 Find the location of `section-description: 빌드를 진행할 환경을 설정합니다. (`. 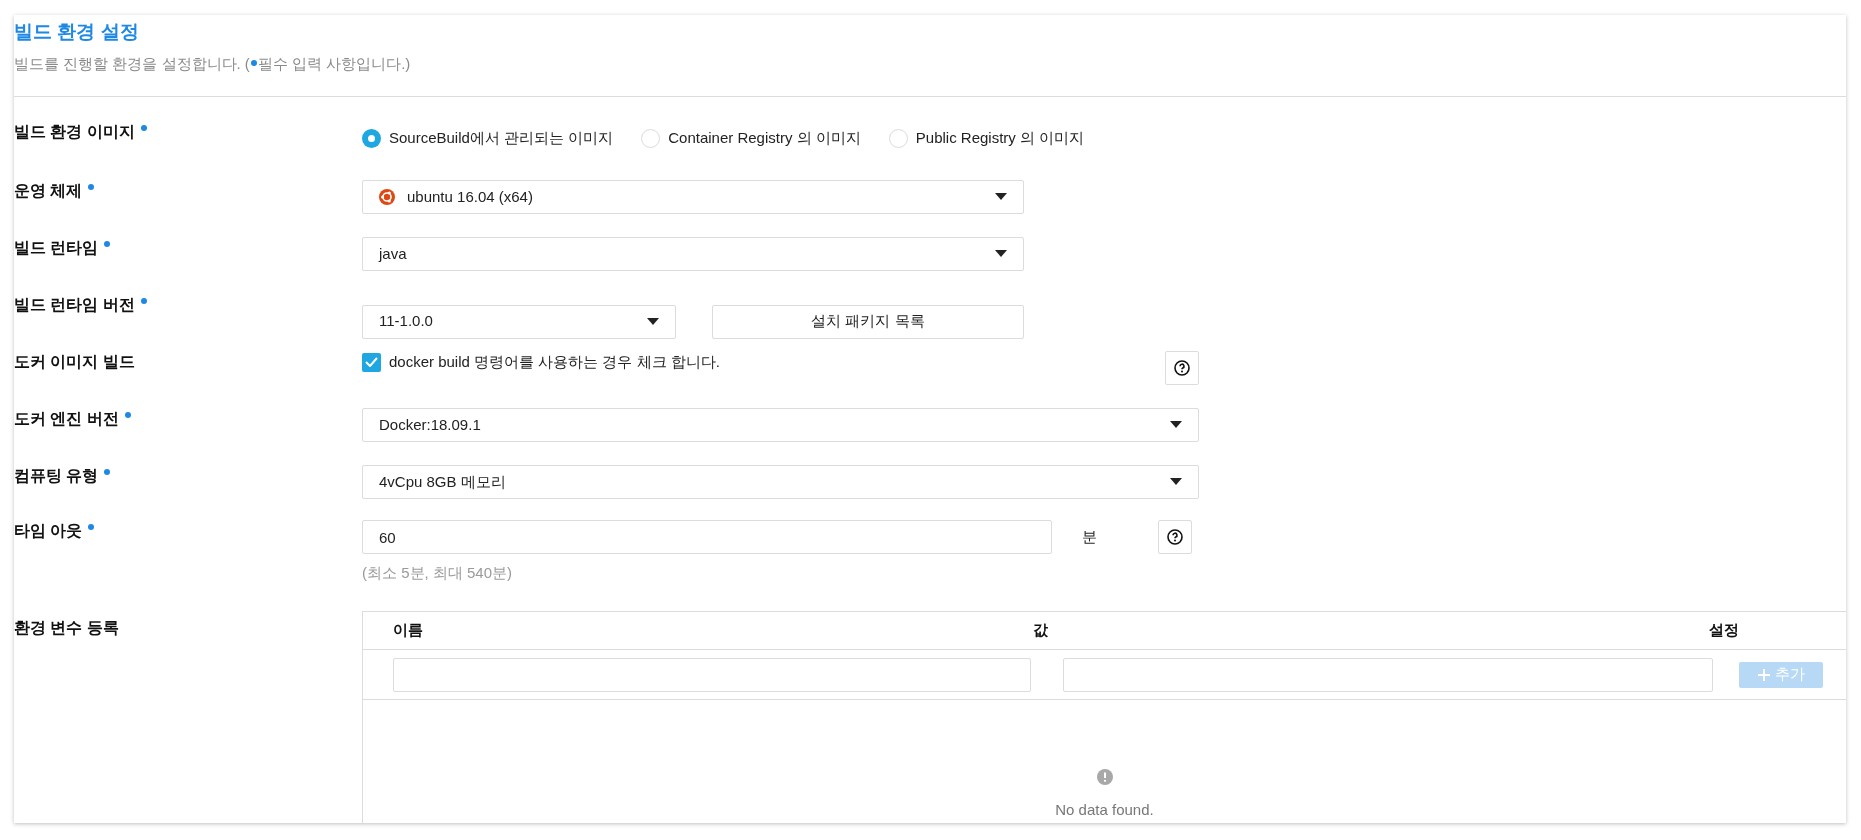

section-description: 빌드를 진행할 환경을 설정합니다. ( is located at coordinates (132, 63).